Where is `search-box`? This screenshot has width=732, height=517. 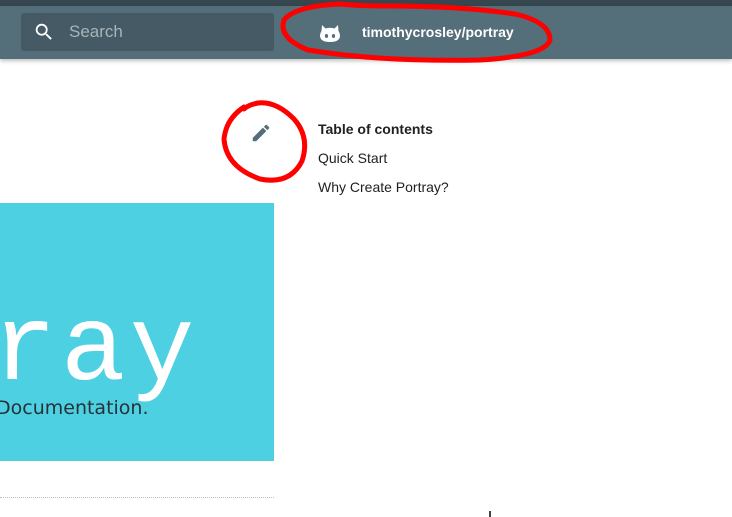 search-box is located at coordinates (147, 32).